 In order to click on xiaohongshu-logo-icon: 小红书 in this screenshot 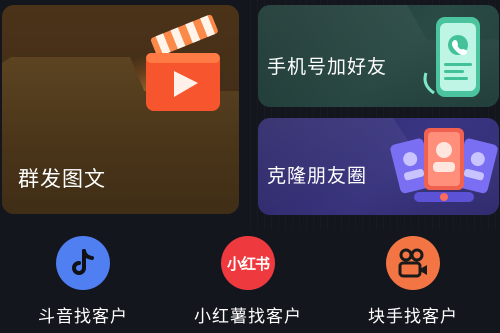, I will do `click(248, 263)`.